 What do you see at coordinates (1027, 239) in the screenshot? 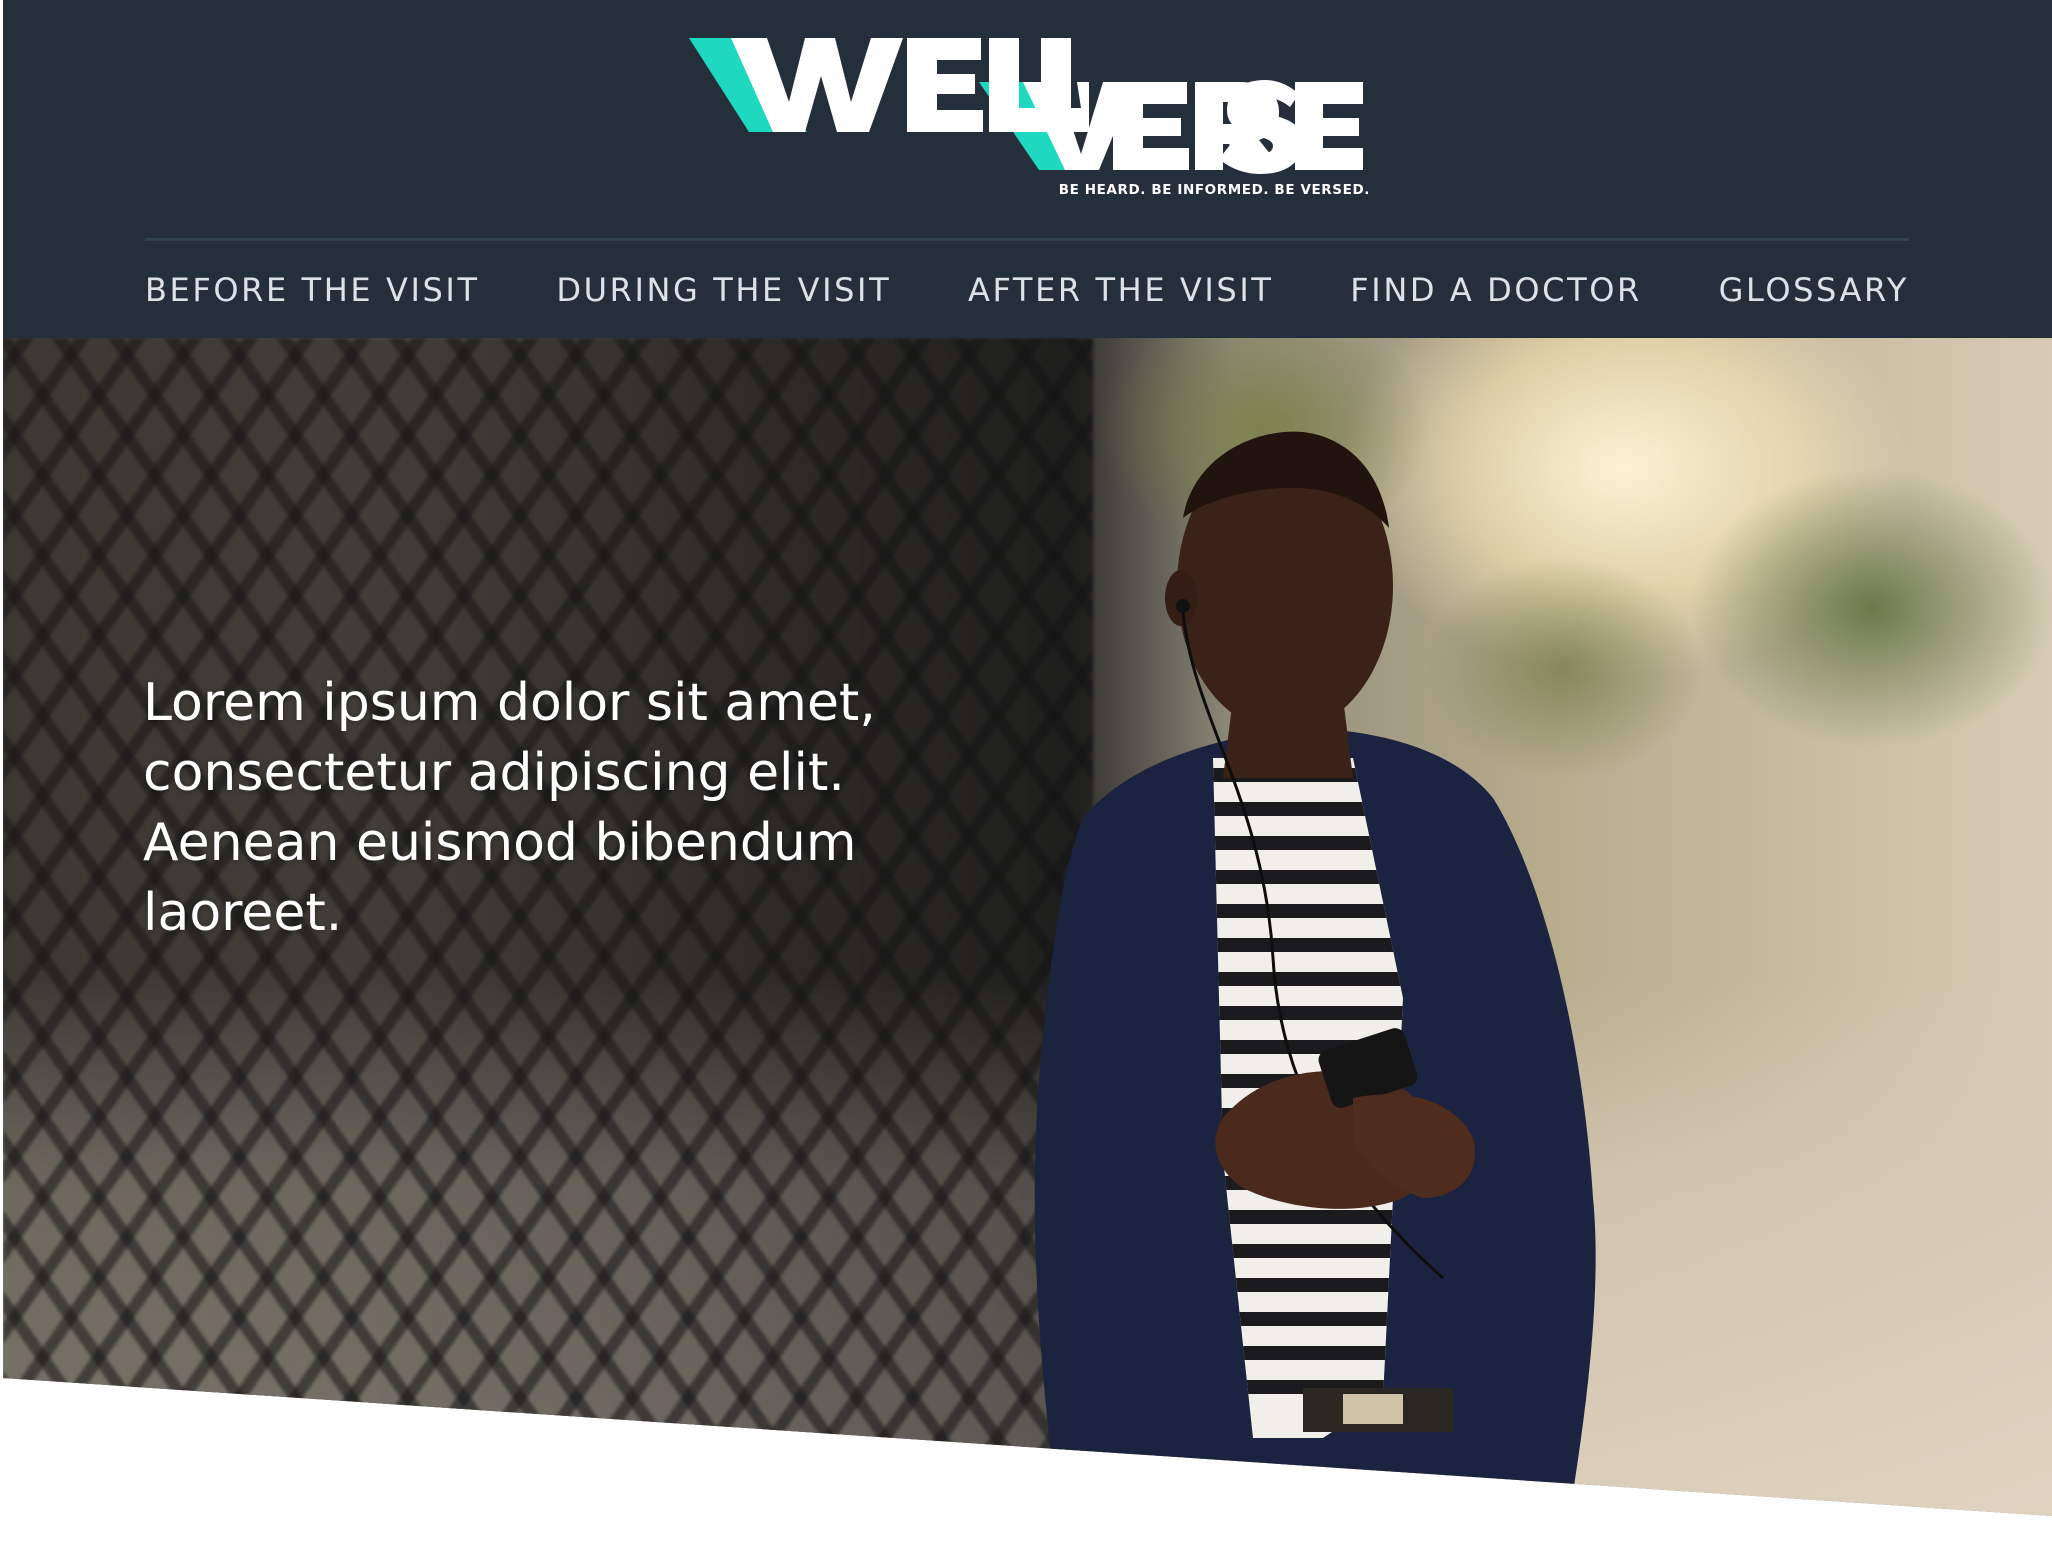
I see `header-divider` at bounding box center [1027, 239].